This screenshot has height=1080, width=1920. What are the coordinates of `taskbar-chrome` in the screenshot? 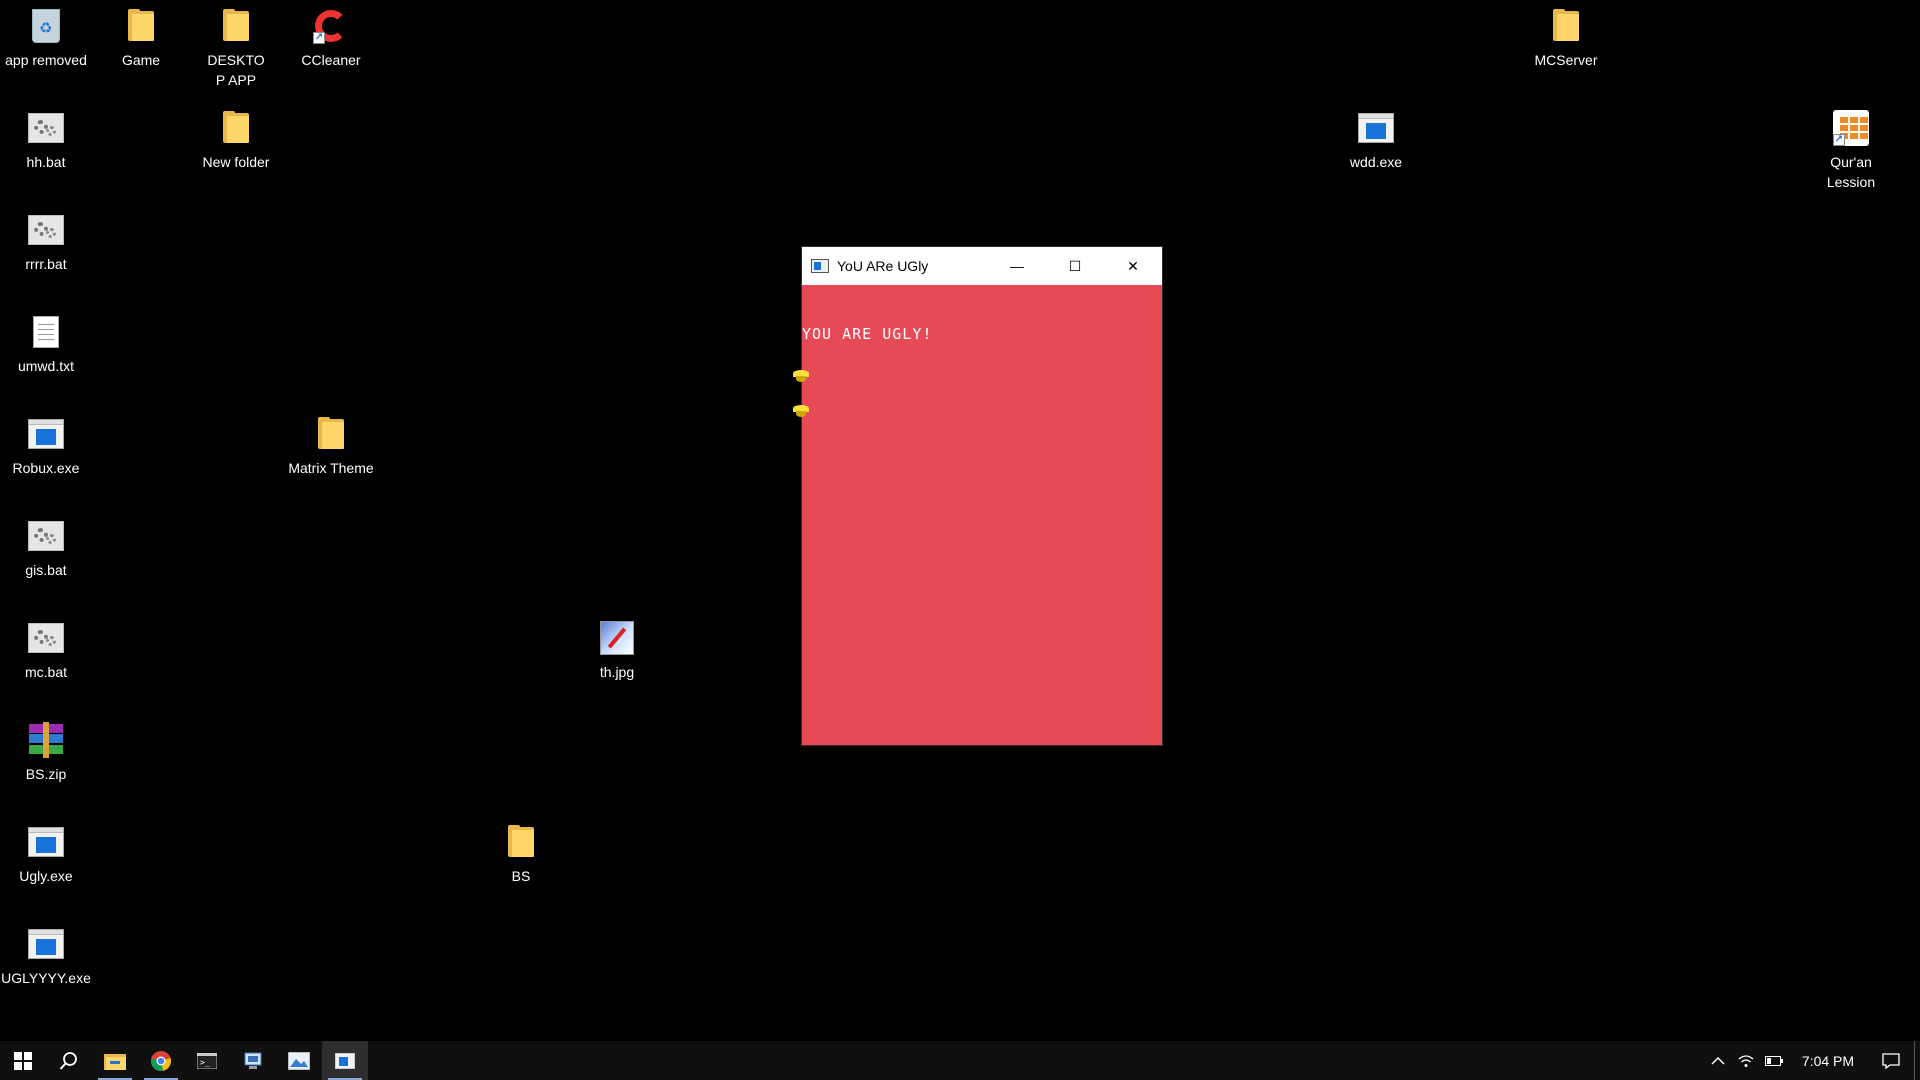 It's located at (161, 1060).